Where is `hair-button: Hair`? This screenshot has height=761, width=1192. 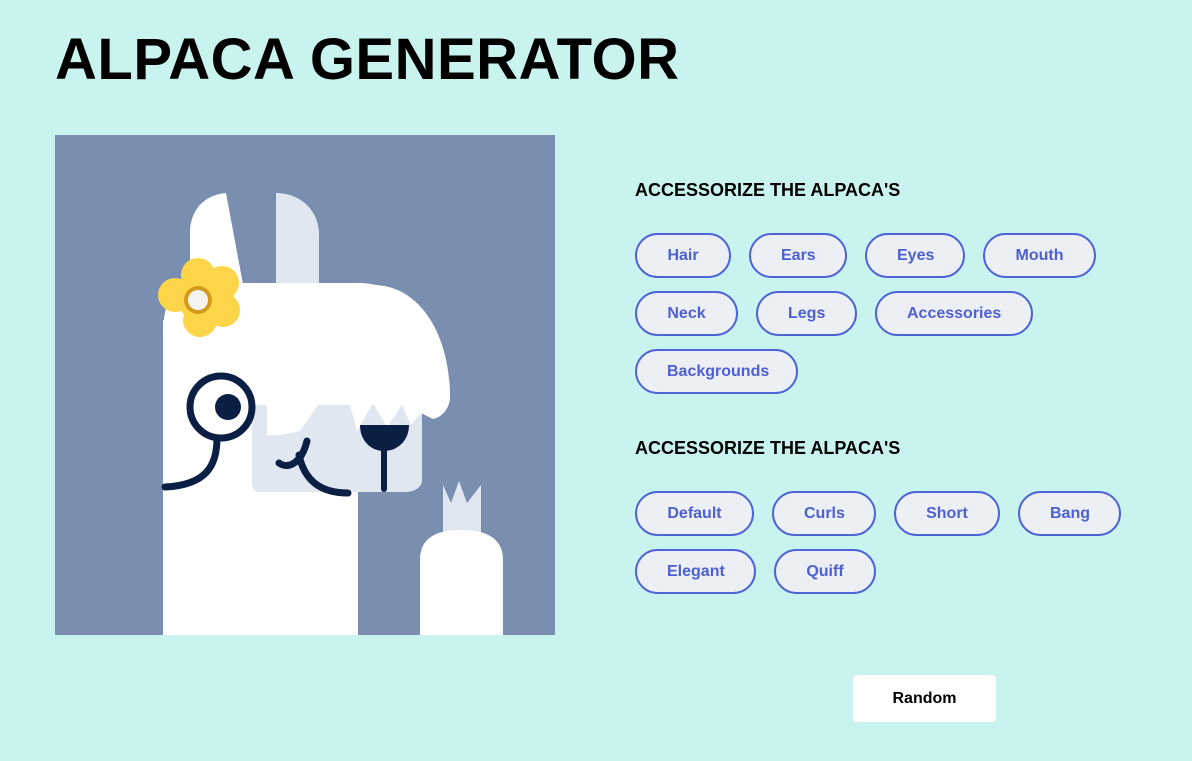 hair-button: Hair is located at coordinates (683, 255).